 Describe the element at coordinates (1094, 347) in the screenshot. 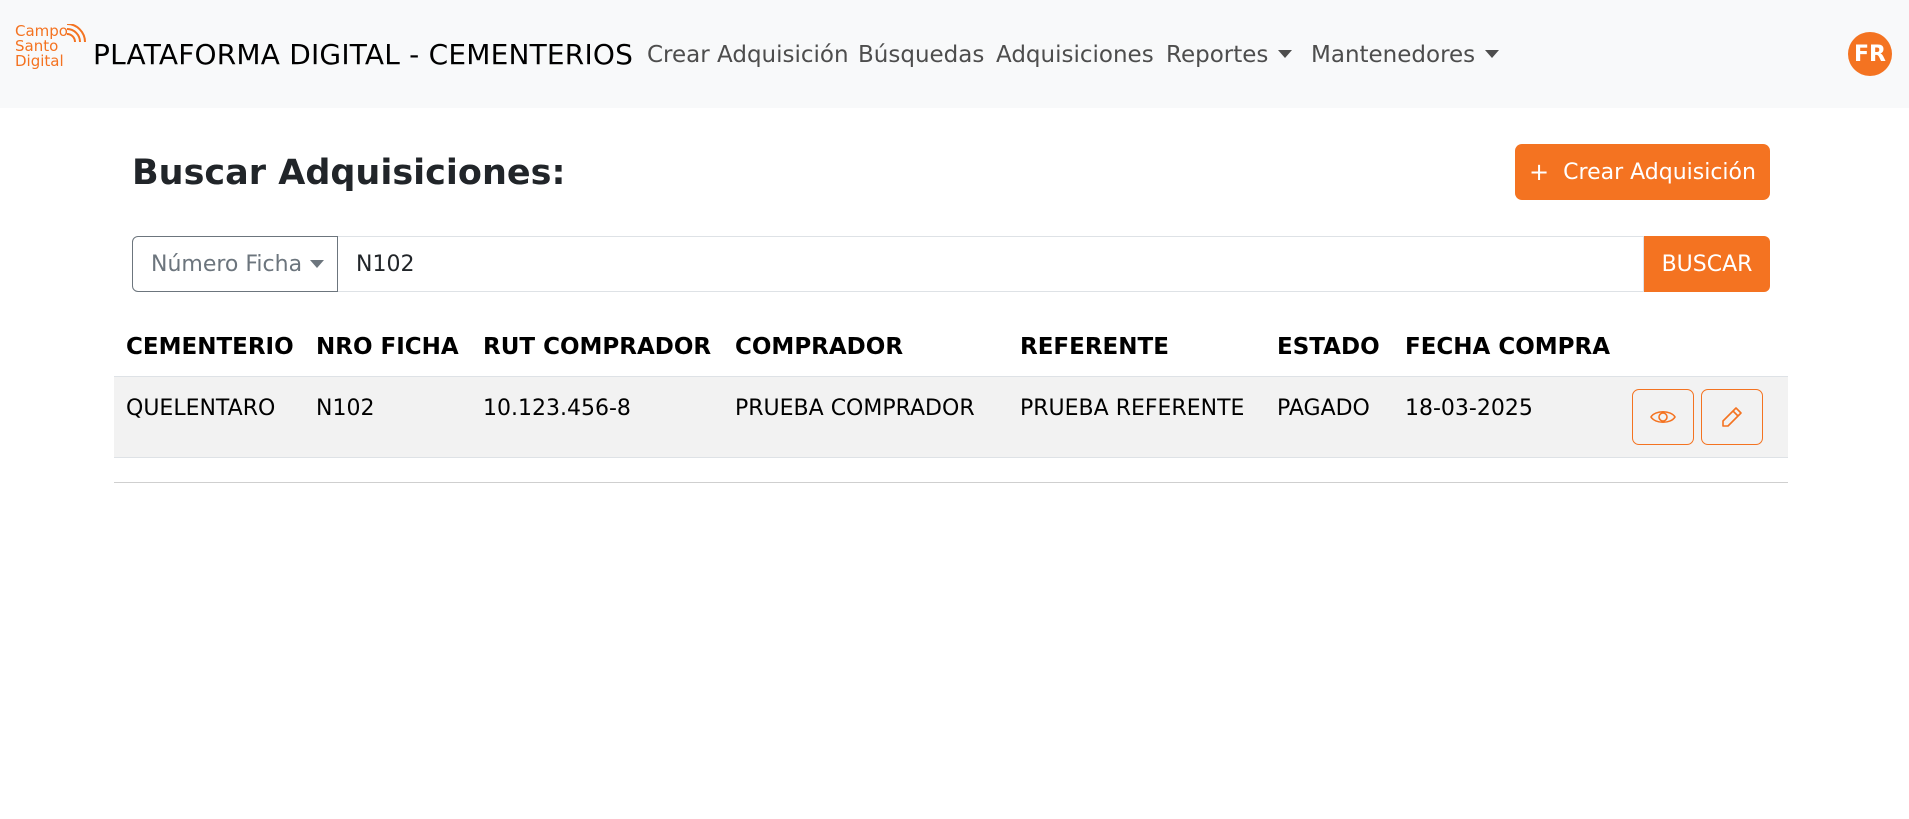

I see `column-header-referente: REFERENTE` at that location.